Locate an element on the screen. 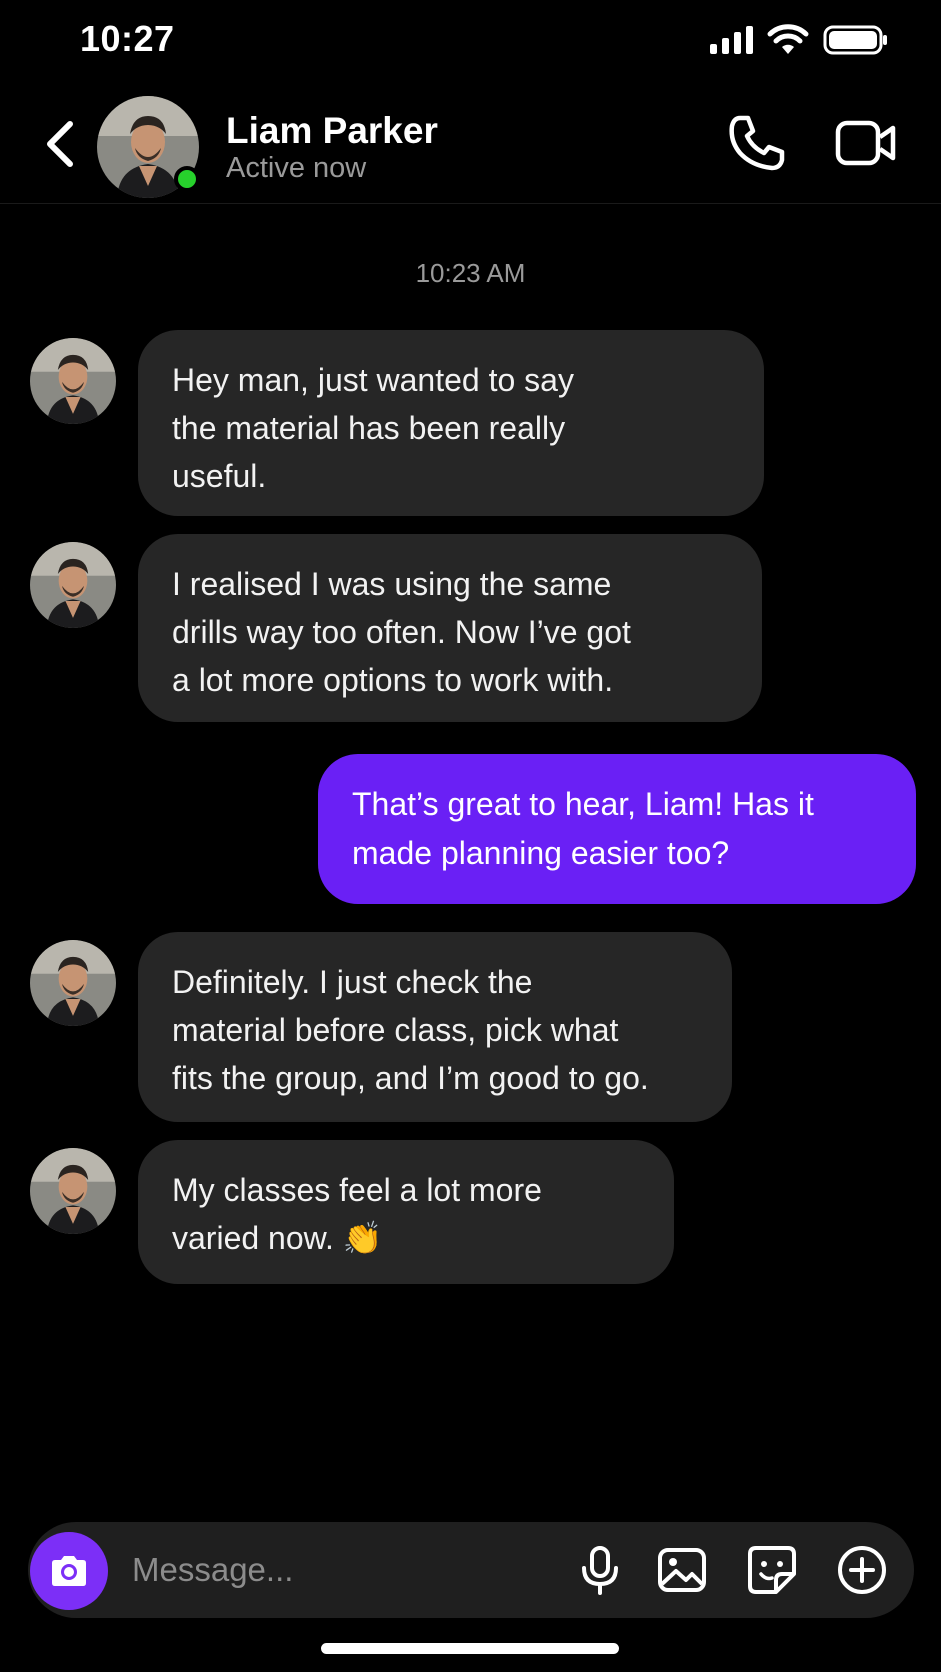 The height and width of the screenshot is (1672, 941). camera-icon is located at coordinates (69, 1571).